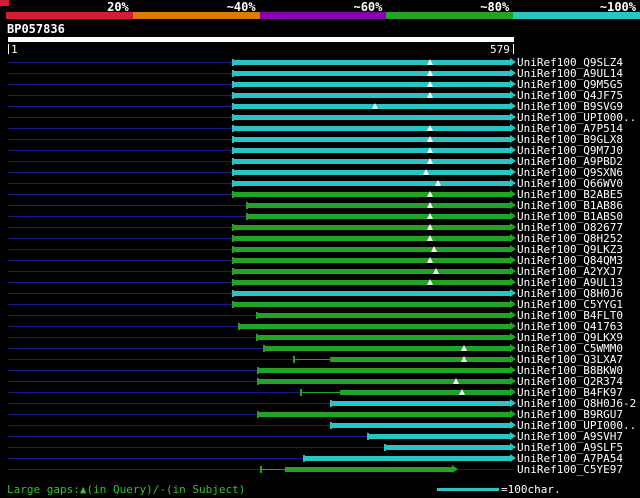  What do you see at coordinates (513, 49) in the screenshot?
I see `ruler-tick-end` at bounding box center [513, 49].